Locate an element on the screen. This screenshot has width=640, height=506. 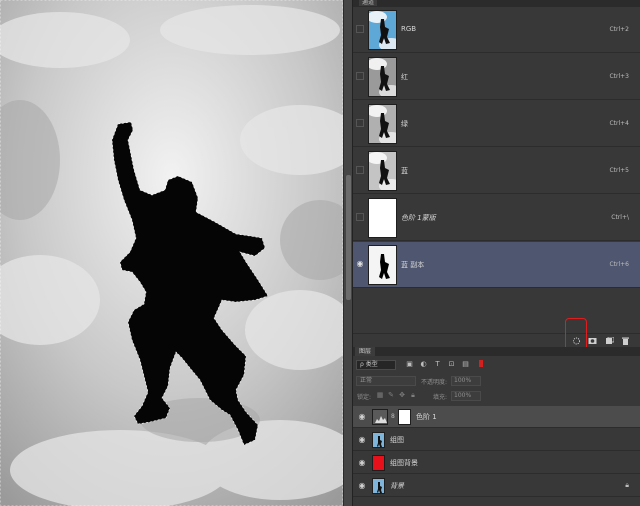
opacity-field: 100% is located at coordinates (466, 381).